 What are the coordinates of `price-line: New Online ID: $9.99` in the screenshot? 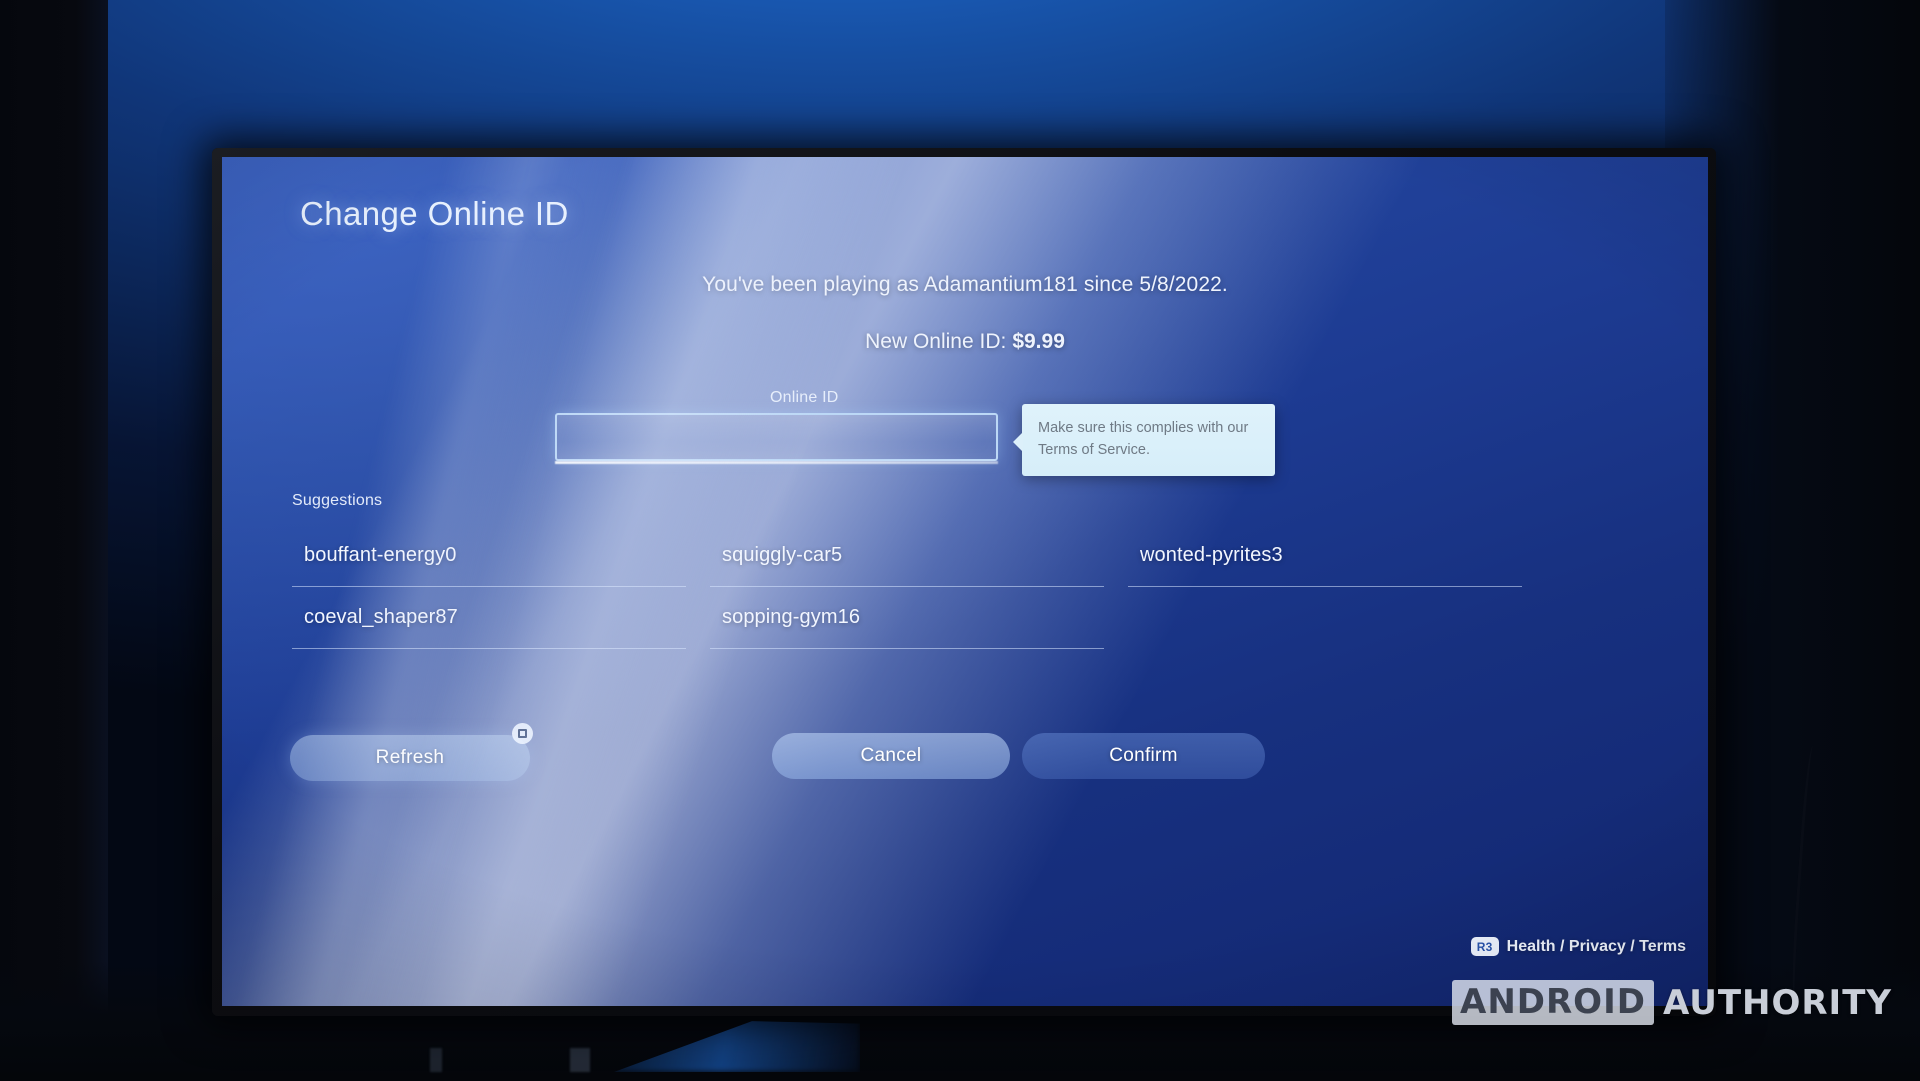 It's located at (965, 342).